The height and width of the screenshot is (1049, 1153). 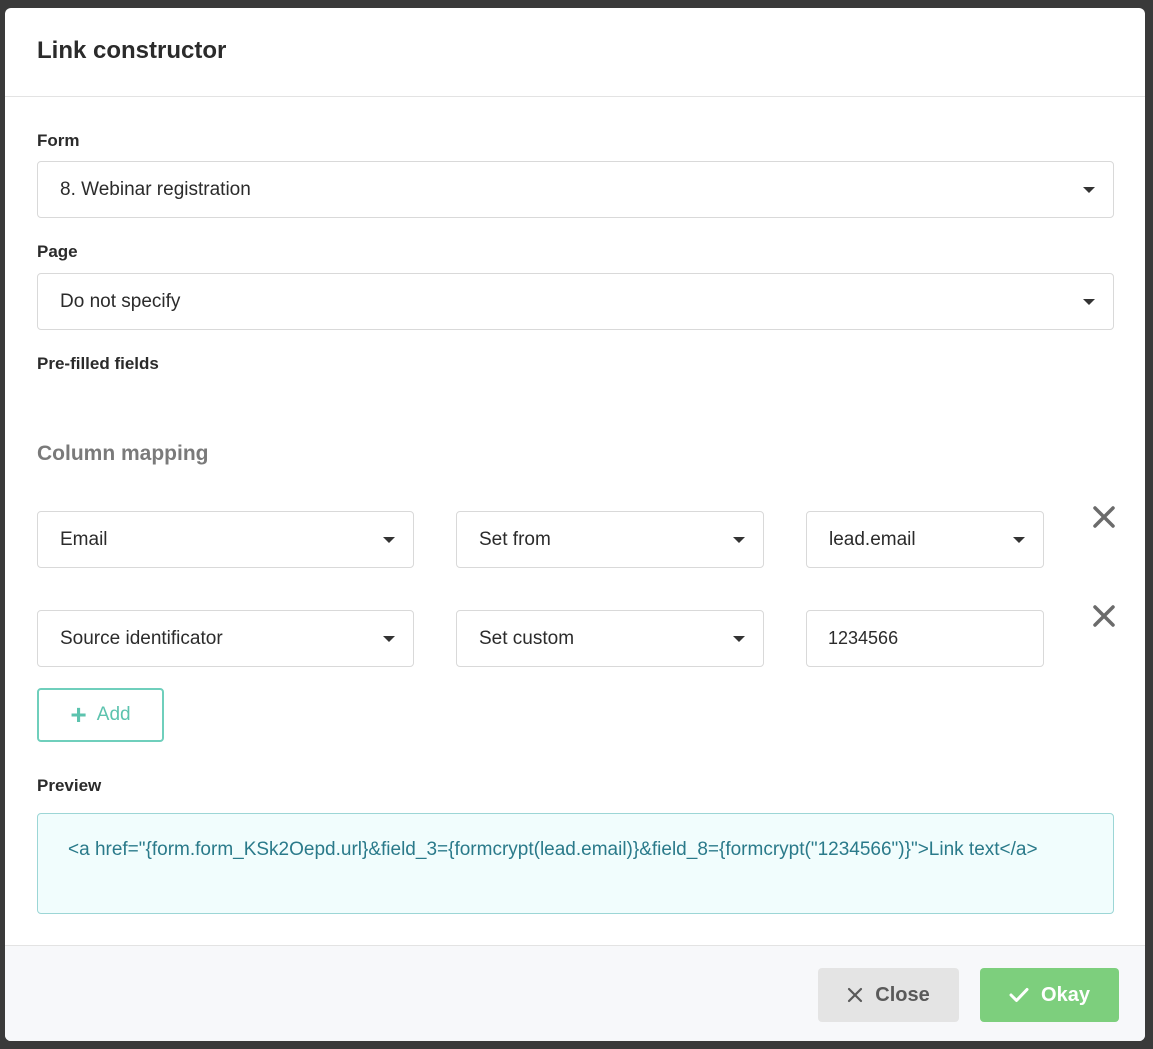 What do you see at coordinates (575, 301) in the screenshot?
I see `page-select: Do not specify` at bounding box center [575, 301].